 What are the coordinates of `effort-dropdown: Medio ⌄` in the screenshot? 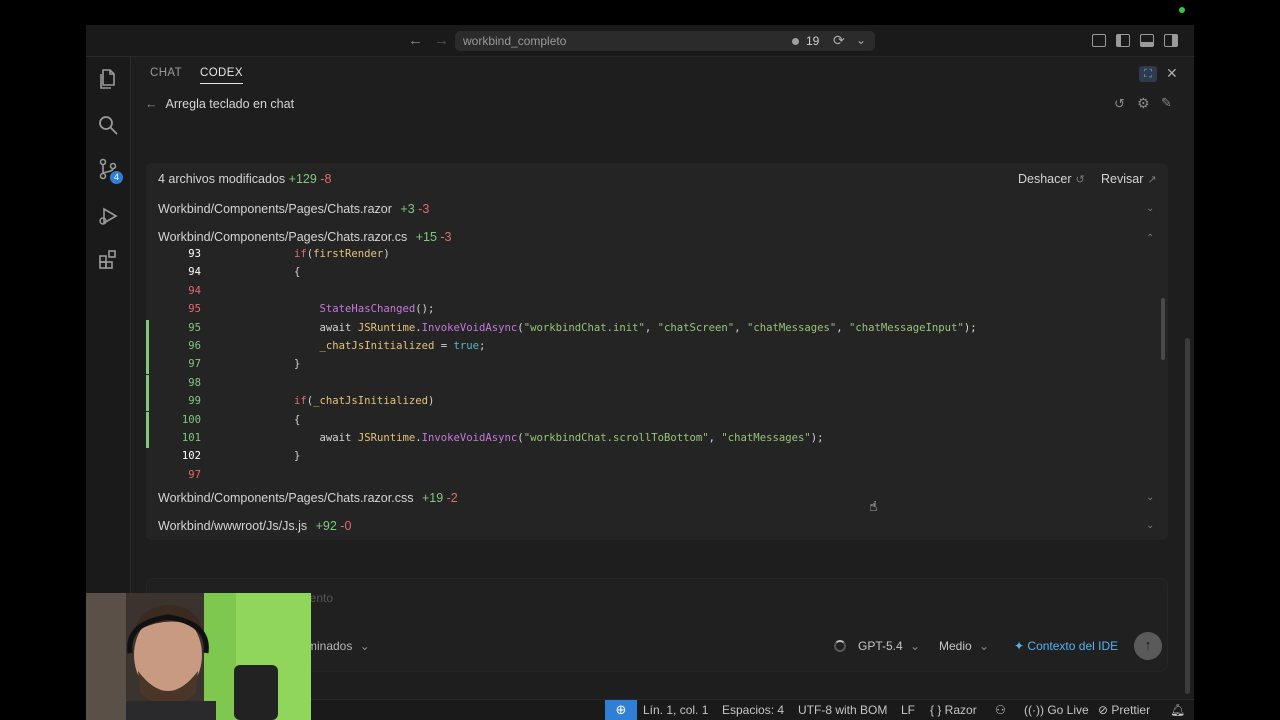 It's located at (964, 646).